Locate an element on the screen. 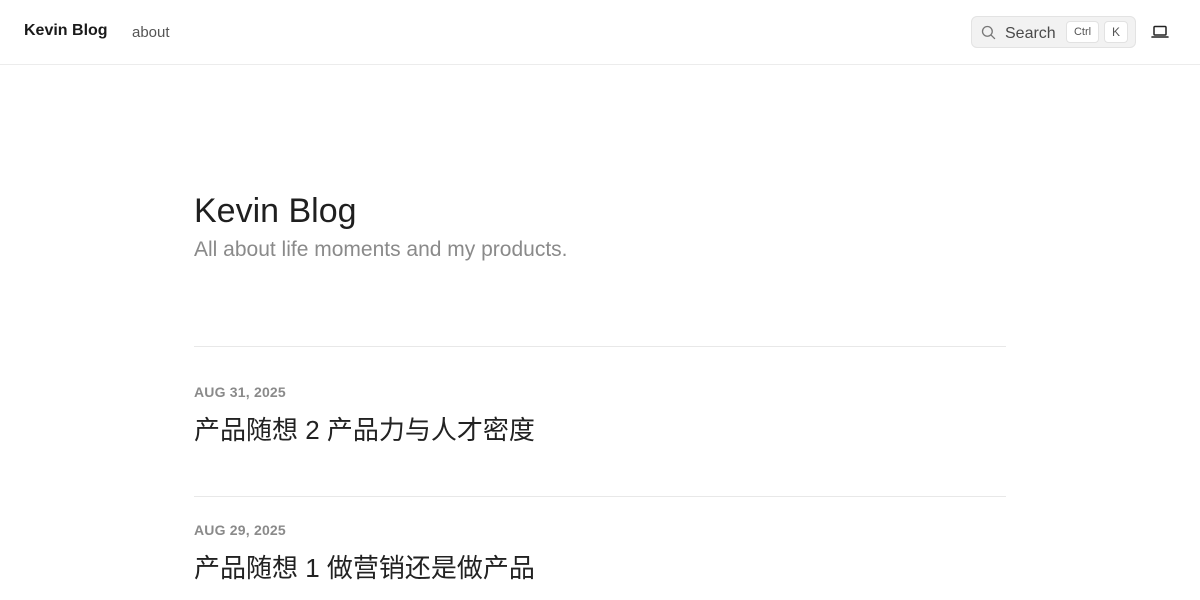 Image resolution: width=1200 pixels, height=600 pixels. post-date: AUG 31, 2025 is located at coordinates (240, 392).